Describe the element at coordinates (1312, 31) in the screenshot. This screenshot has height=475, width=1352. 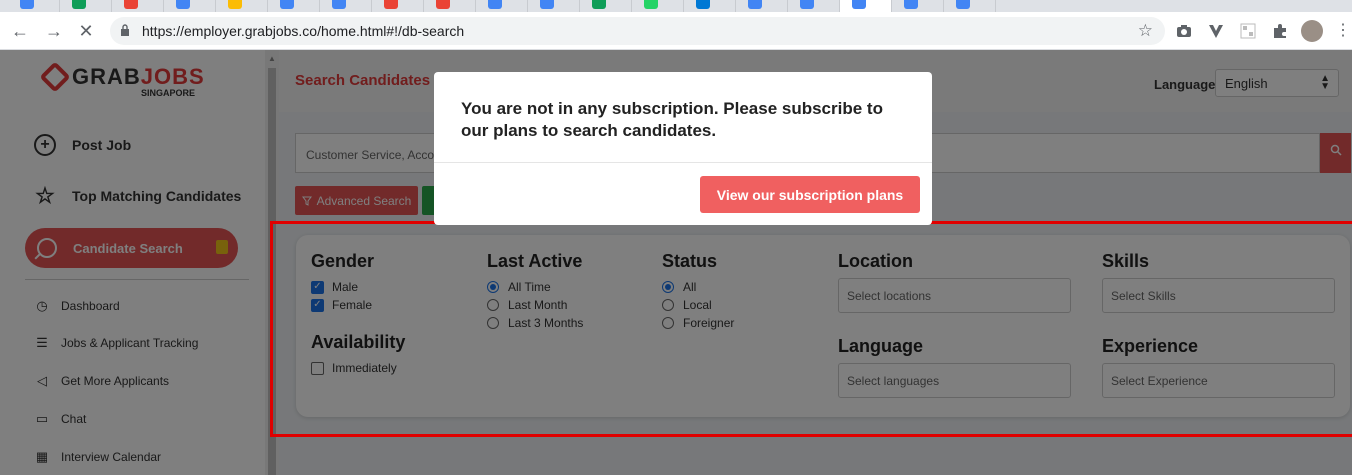
I see `profile-avatar` at that location.